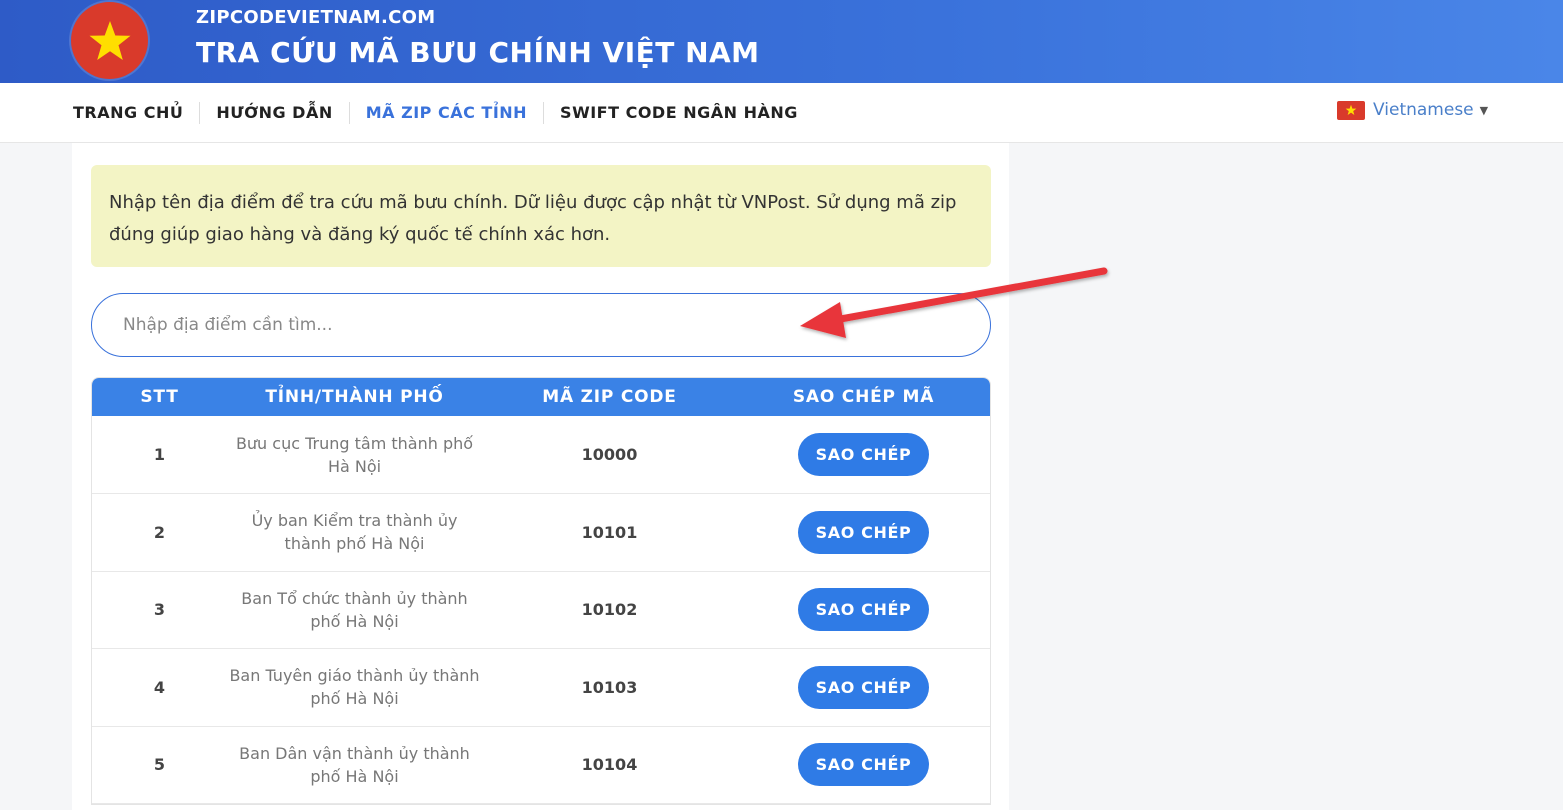  What do you see at coordinates (609, 532) in the screenshot?
I see `row-zip: 10101` at bounding box center [609, 532].